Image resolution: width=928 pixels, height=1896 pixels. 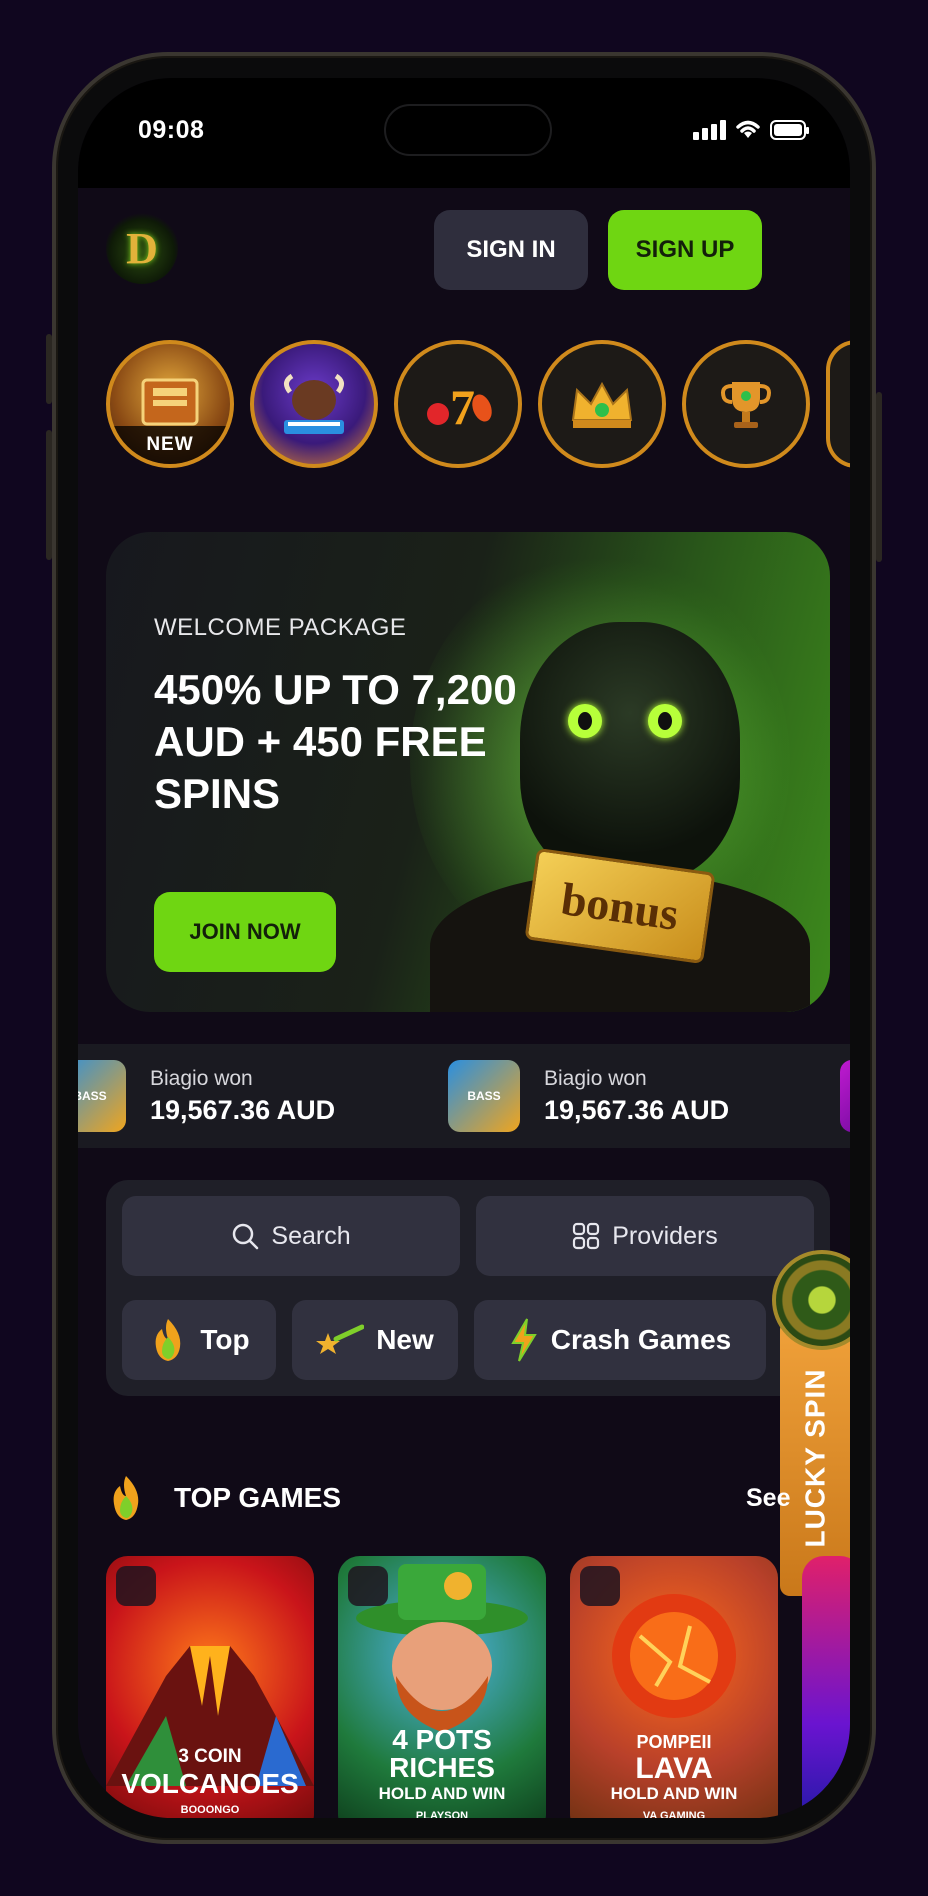 I want to click on category-label: Top, so click(x=225, y=1339).